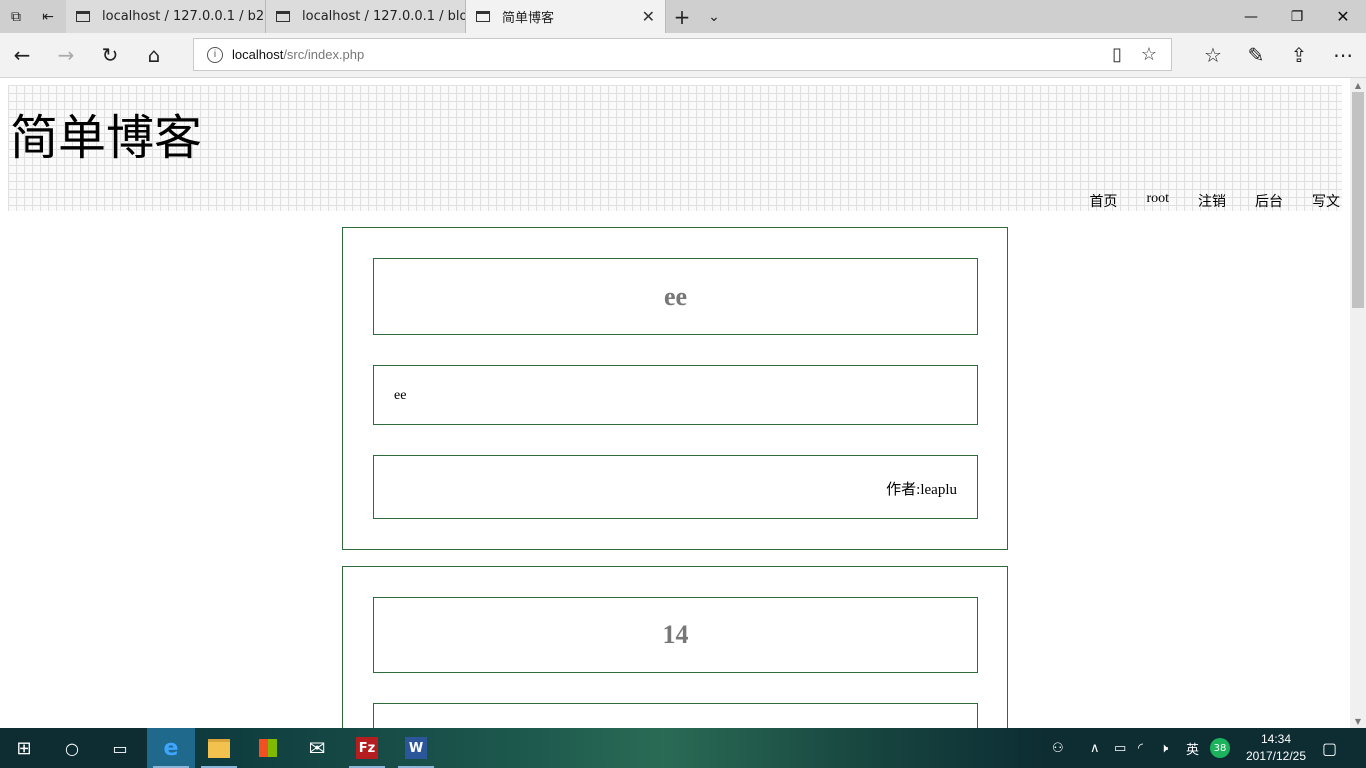  What do you see at coordinates (1276, 748) in the screenshot?
I see `clock: 14:34 2017/12/25` at bounding box center [1276, 748].